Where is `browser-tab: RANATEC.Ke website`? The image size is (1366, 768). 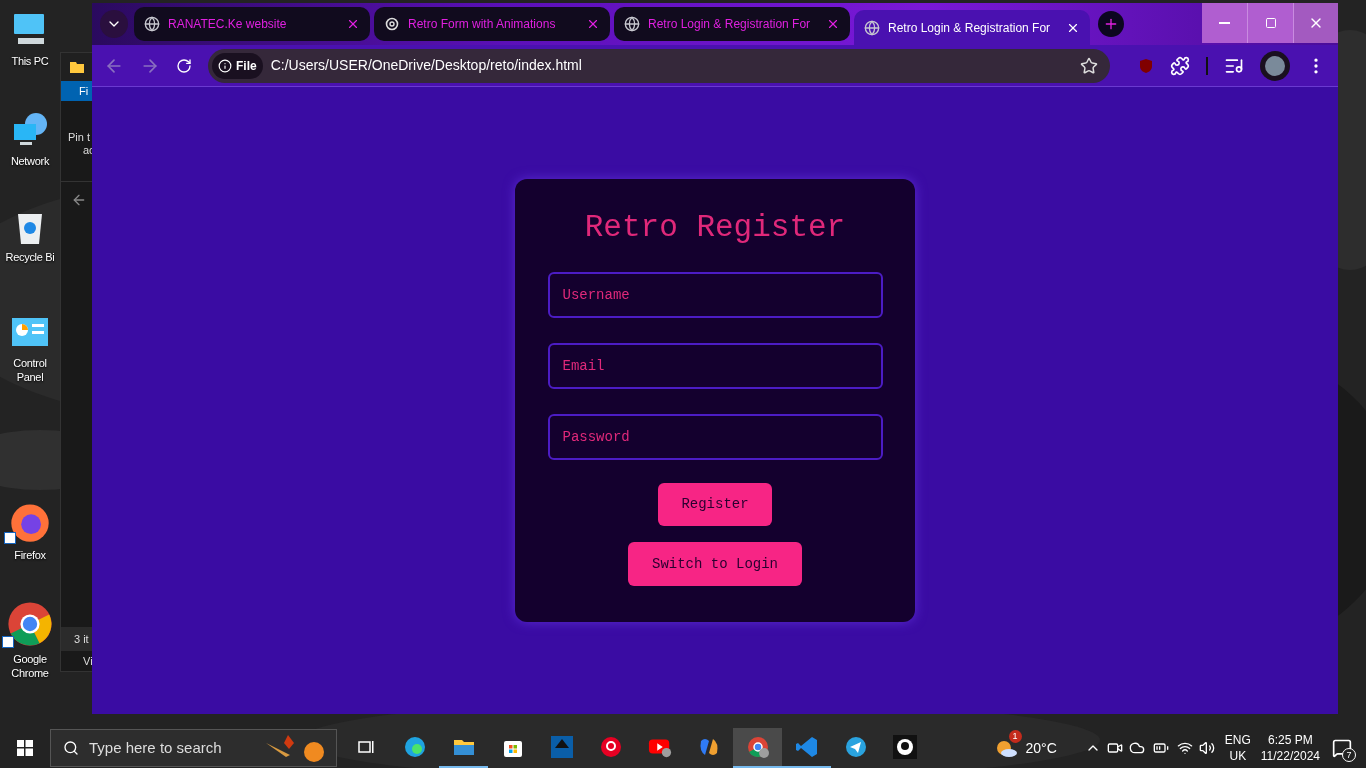
browser-tab: RANATEC.Ke website is located at coordinates (252, 24).